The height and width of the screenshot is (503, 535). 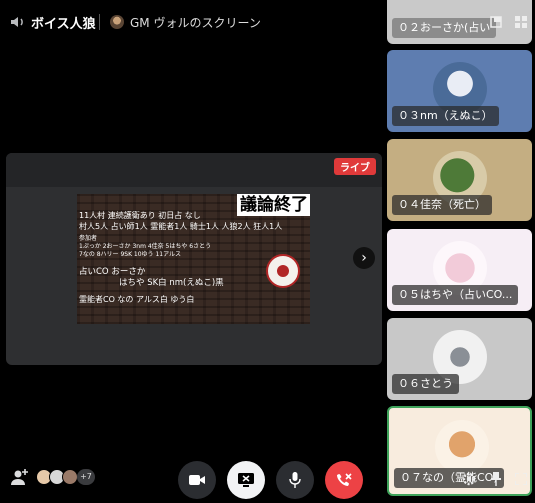 I want to click on leave-call-button, so click(x=344, y=480).